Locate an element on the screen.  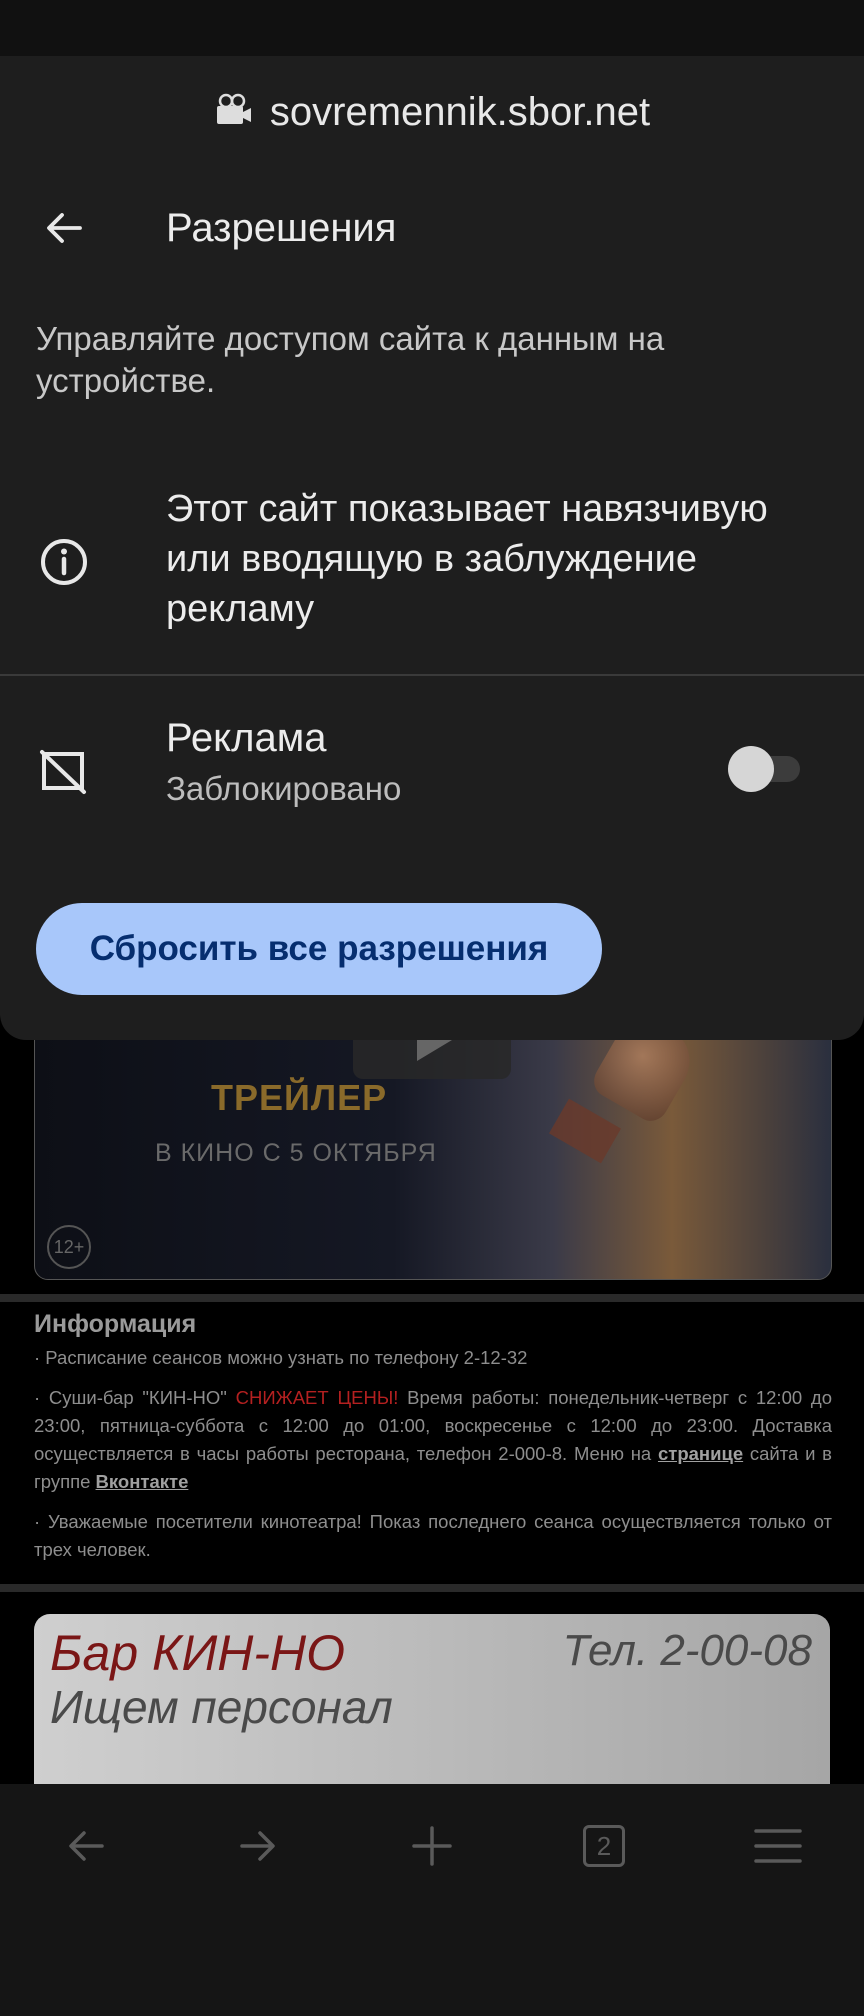
site-header: sovremennik.sbor.net is located at coordinates (432, 112).